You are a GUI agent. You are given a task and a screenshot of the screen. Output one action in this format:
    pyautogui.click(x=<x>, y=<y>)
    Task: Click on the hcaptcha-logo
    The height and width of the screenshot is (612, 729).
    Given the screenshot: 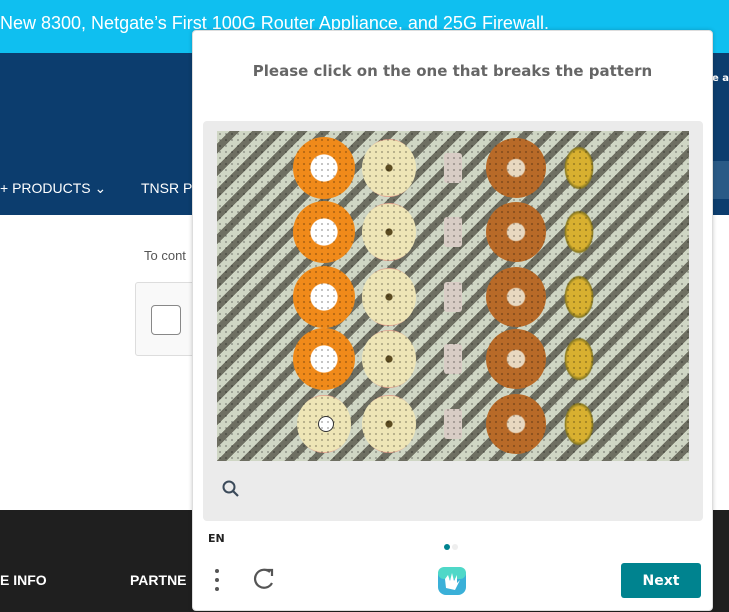 What is the action you would take?
    pyautogui.click(x=452, y=581)
    